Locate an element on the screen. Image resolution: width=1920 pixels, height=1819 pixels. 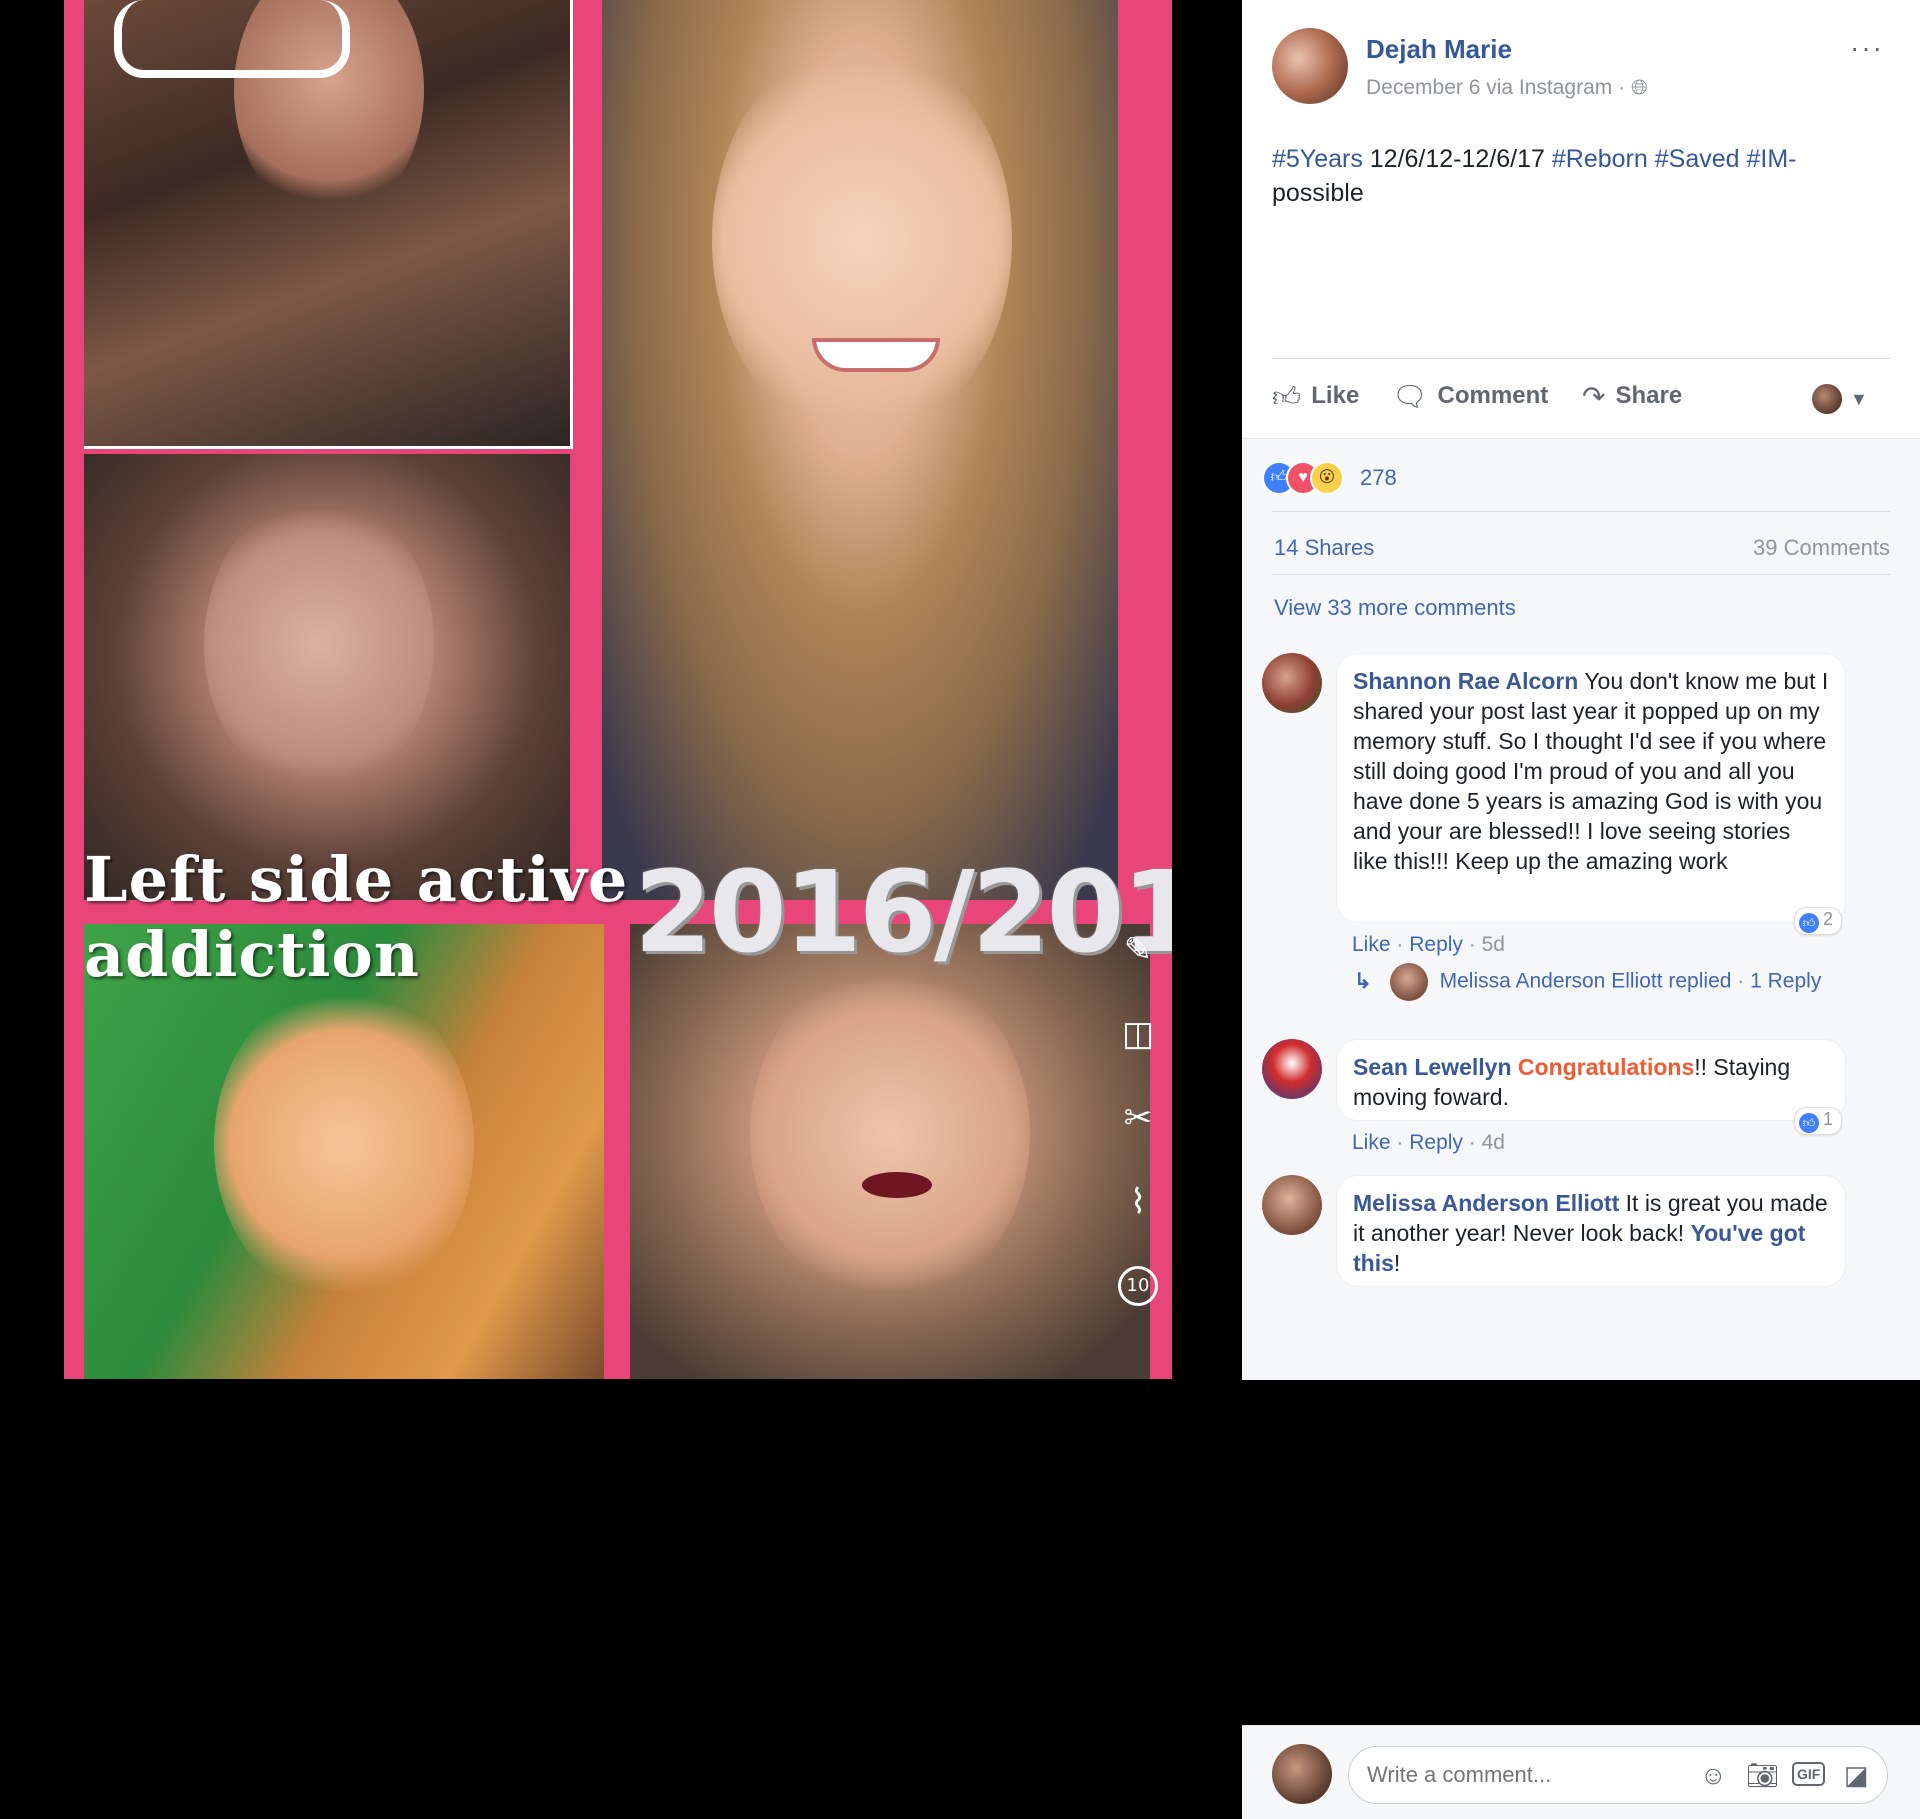
comment-likes: 1 is located at coordinates (1827, 1119).